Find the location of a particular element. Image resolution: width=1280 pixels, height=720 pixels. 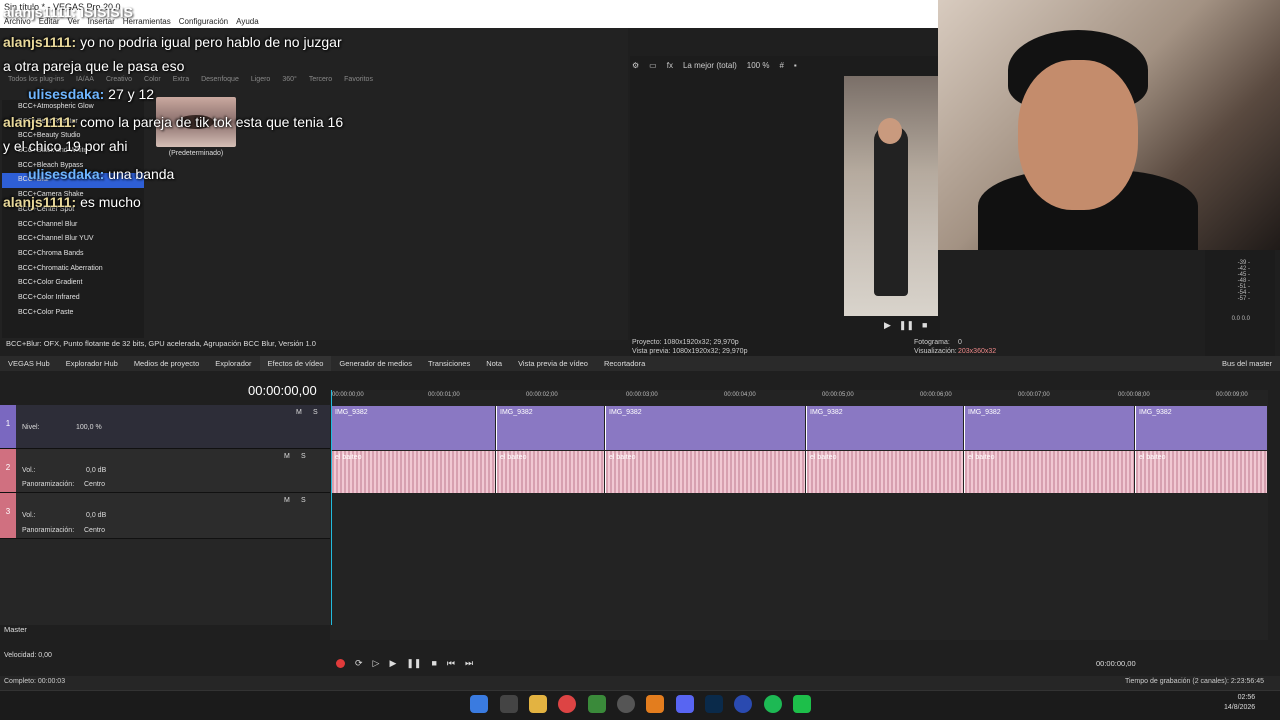

plugin-item: BCC+Color Paste is located at coordinates (73, 313).